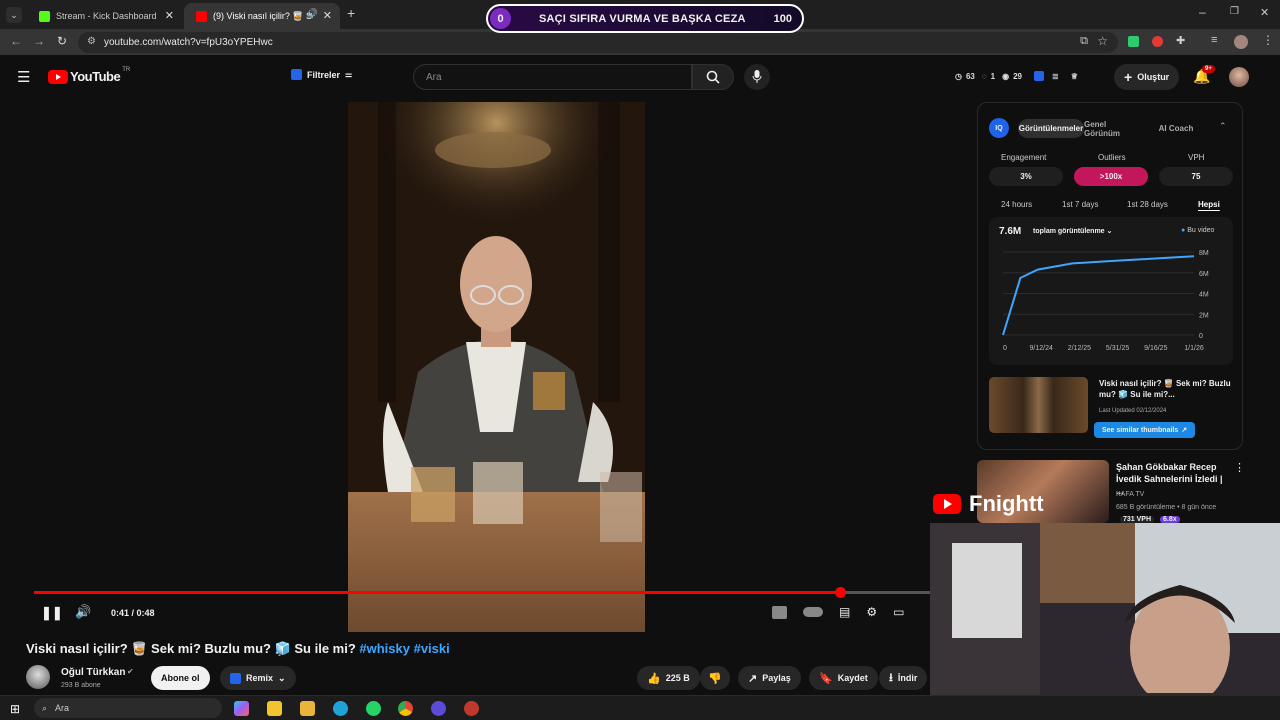  Describe the element at coordinates (44, 16) in the screenshot. I see `kick-icon` at that location.